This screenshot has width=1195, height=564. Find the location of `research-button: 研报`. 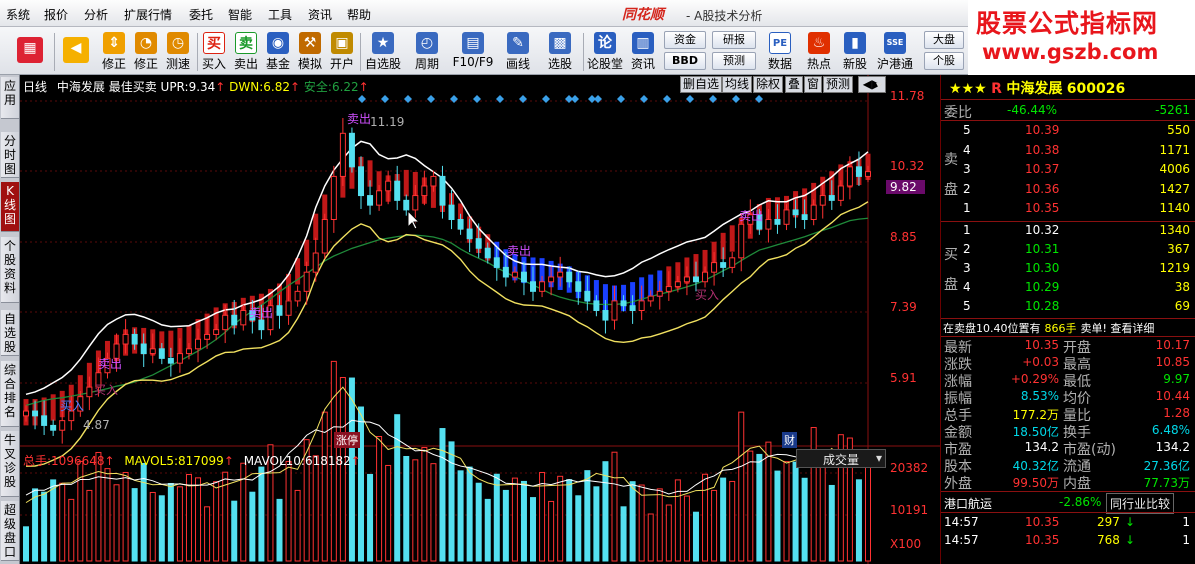

research-button: 研报 is located at coordinates (734, 40).